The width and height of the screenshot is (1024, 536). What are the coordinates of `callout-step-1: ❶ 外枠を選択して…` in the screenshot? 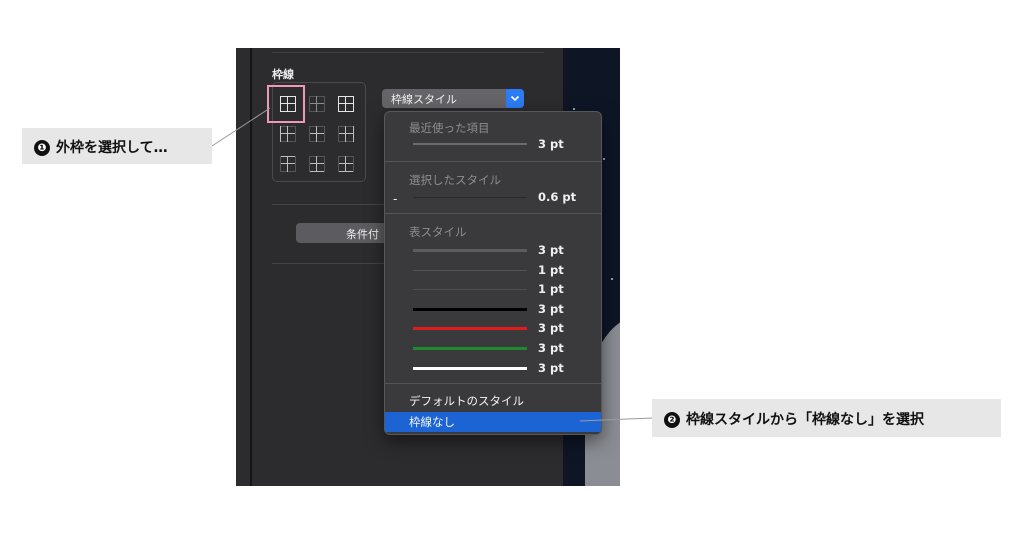 It's located at (117, 146).